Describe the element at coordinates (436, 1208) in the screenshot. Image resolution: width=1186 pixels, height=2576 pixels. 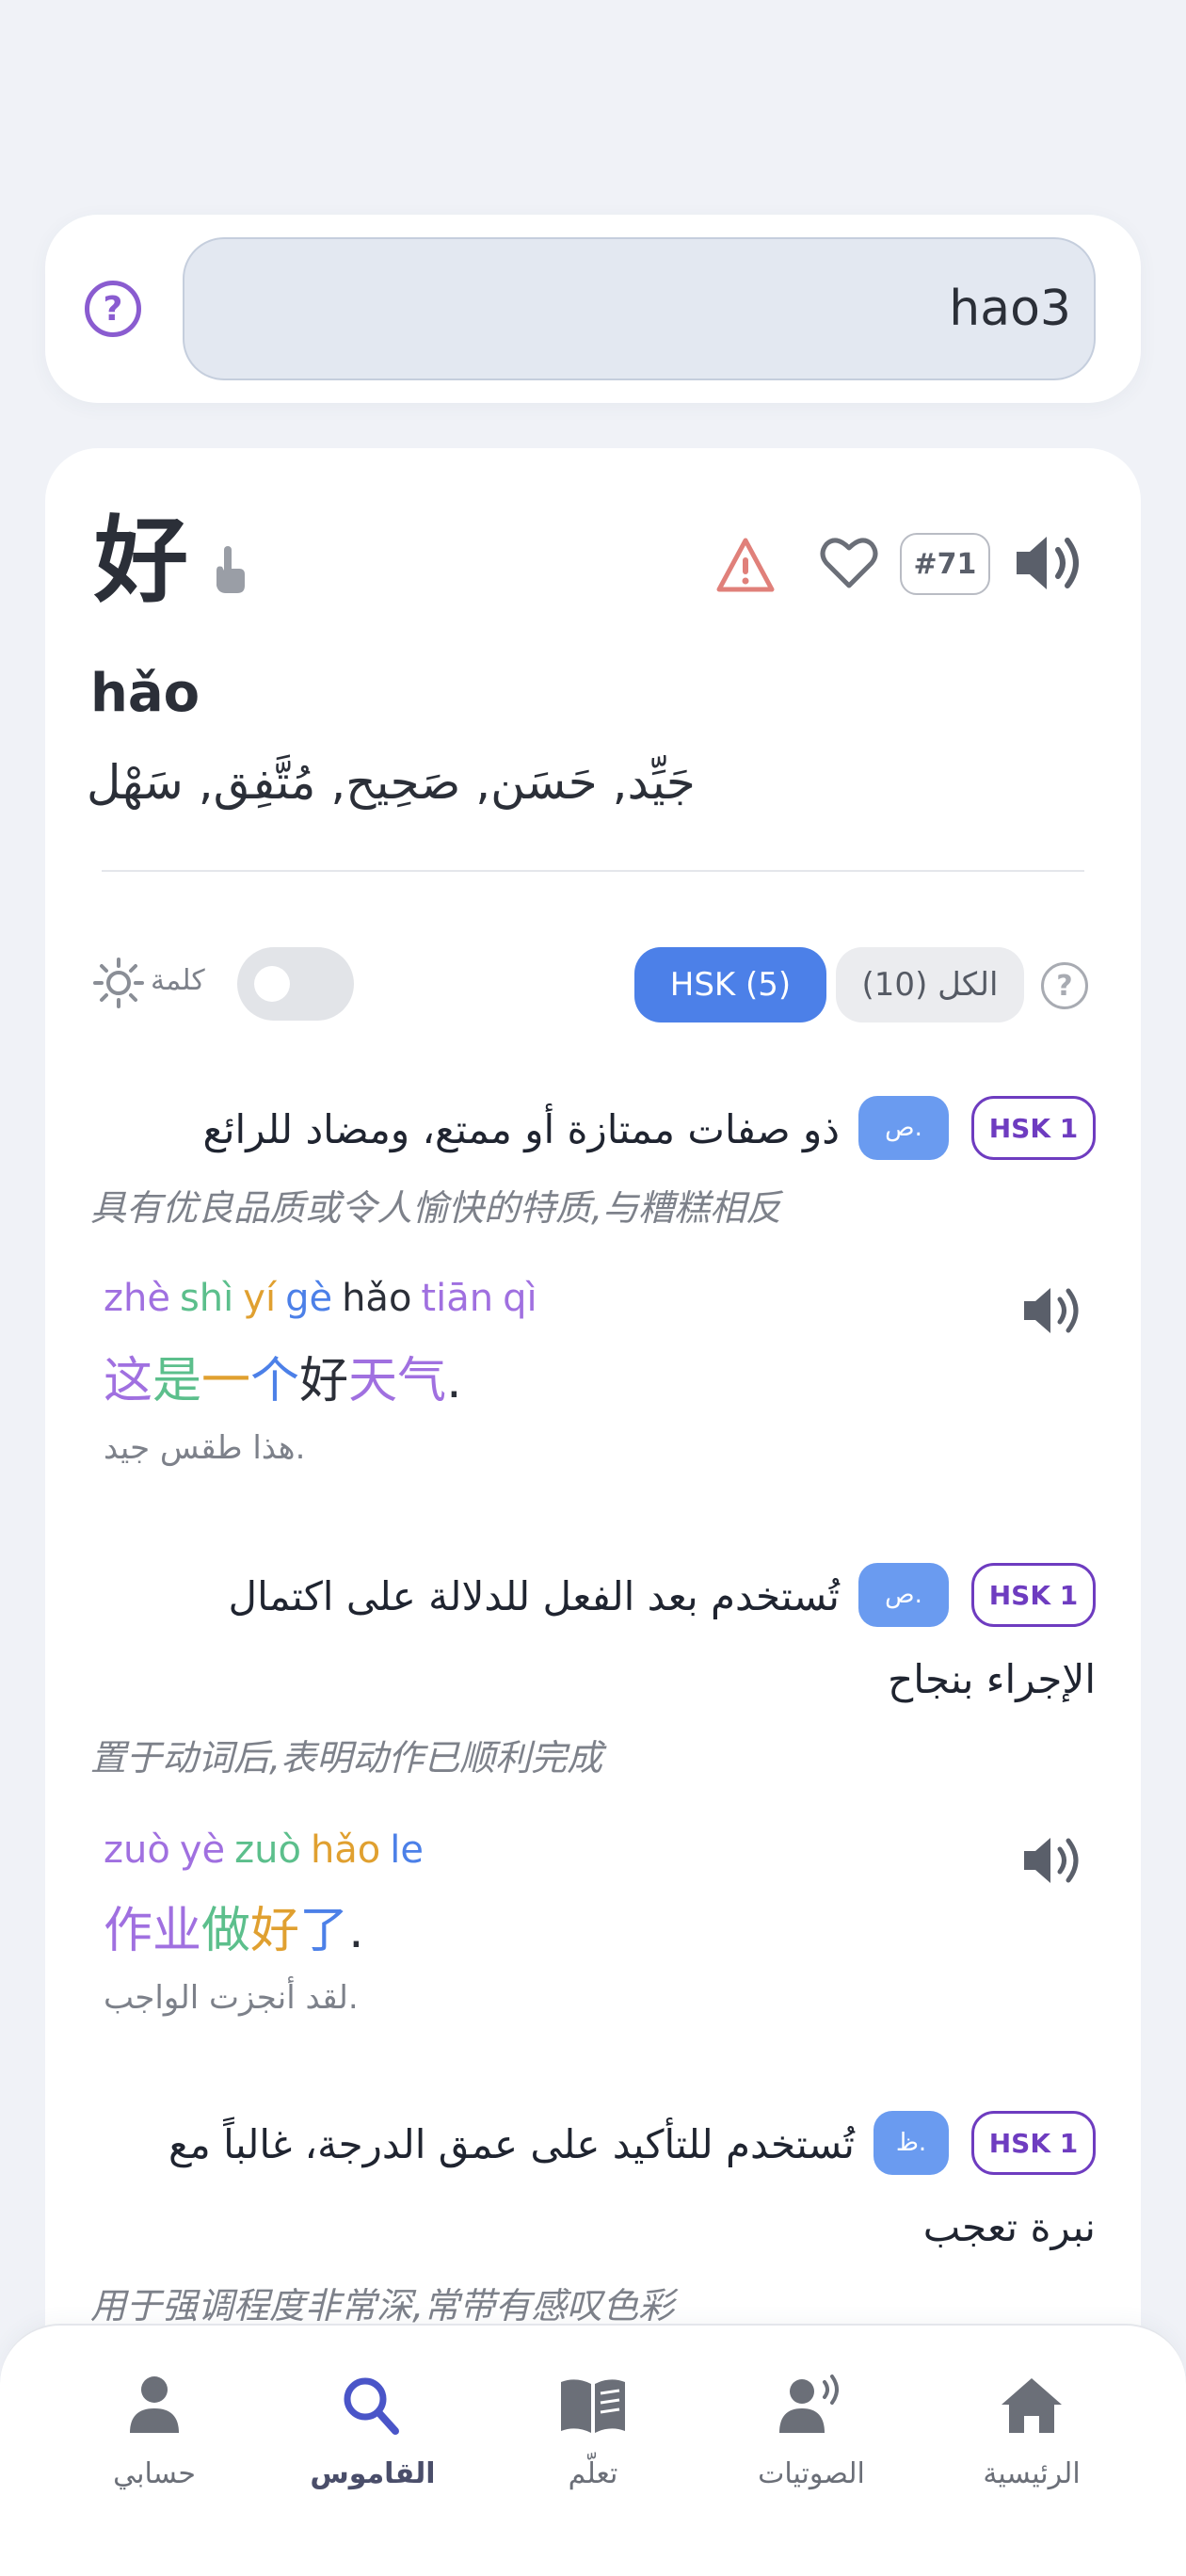
I see `definition-chinese: 具有优良品质或令人愉快的特质,与糟糕相反` at that location.